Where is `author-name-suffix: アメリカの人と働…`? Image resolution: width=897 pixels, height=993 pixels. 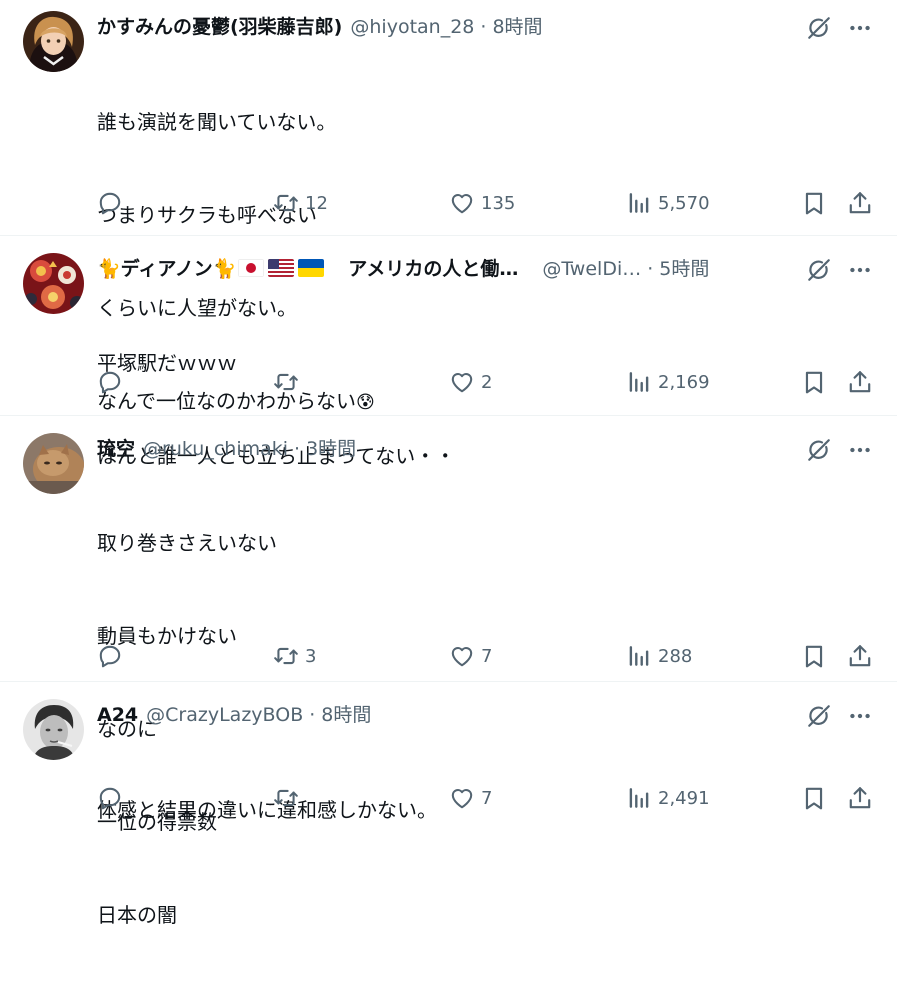
author-name-suffix: アメリカの人と働… is located at coordinates (433, 269).